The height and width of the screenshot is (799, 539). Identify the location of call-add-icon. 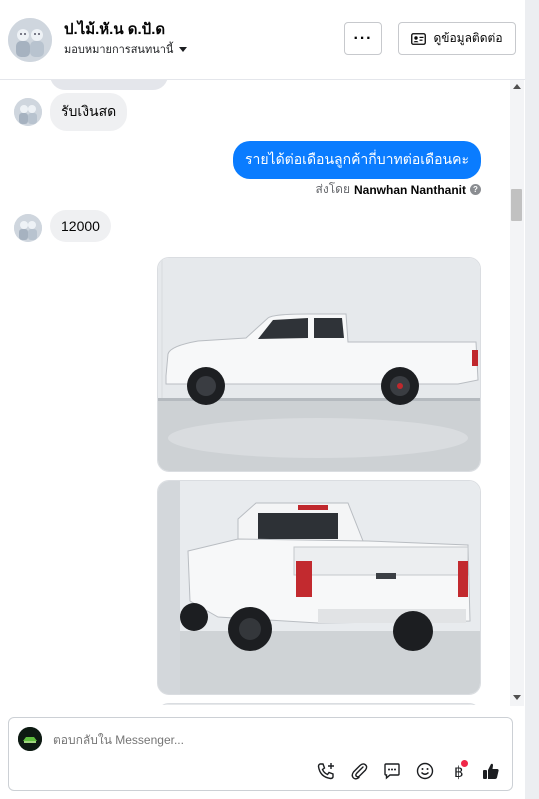
(326, 771).